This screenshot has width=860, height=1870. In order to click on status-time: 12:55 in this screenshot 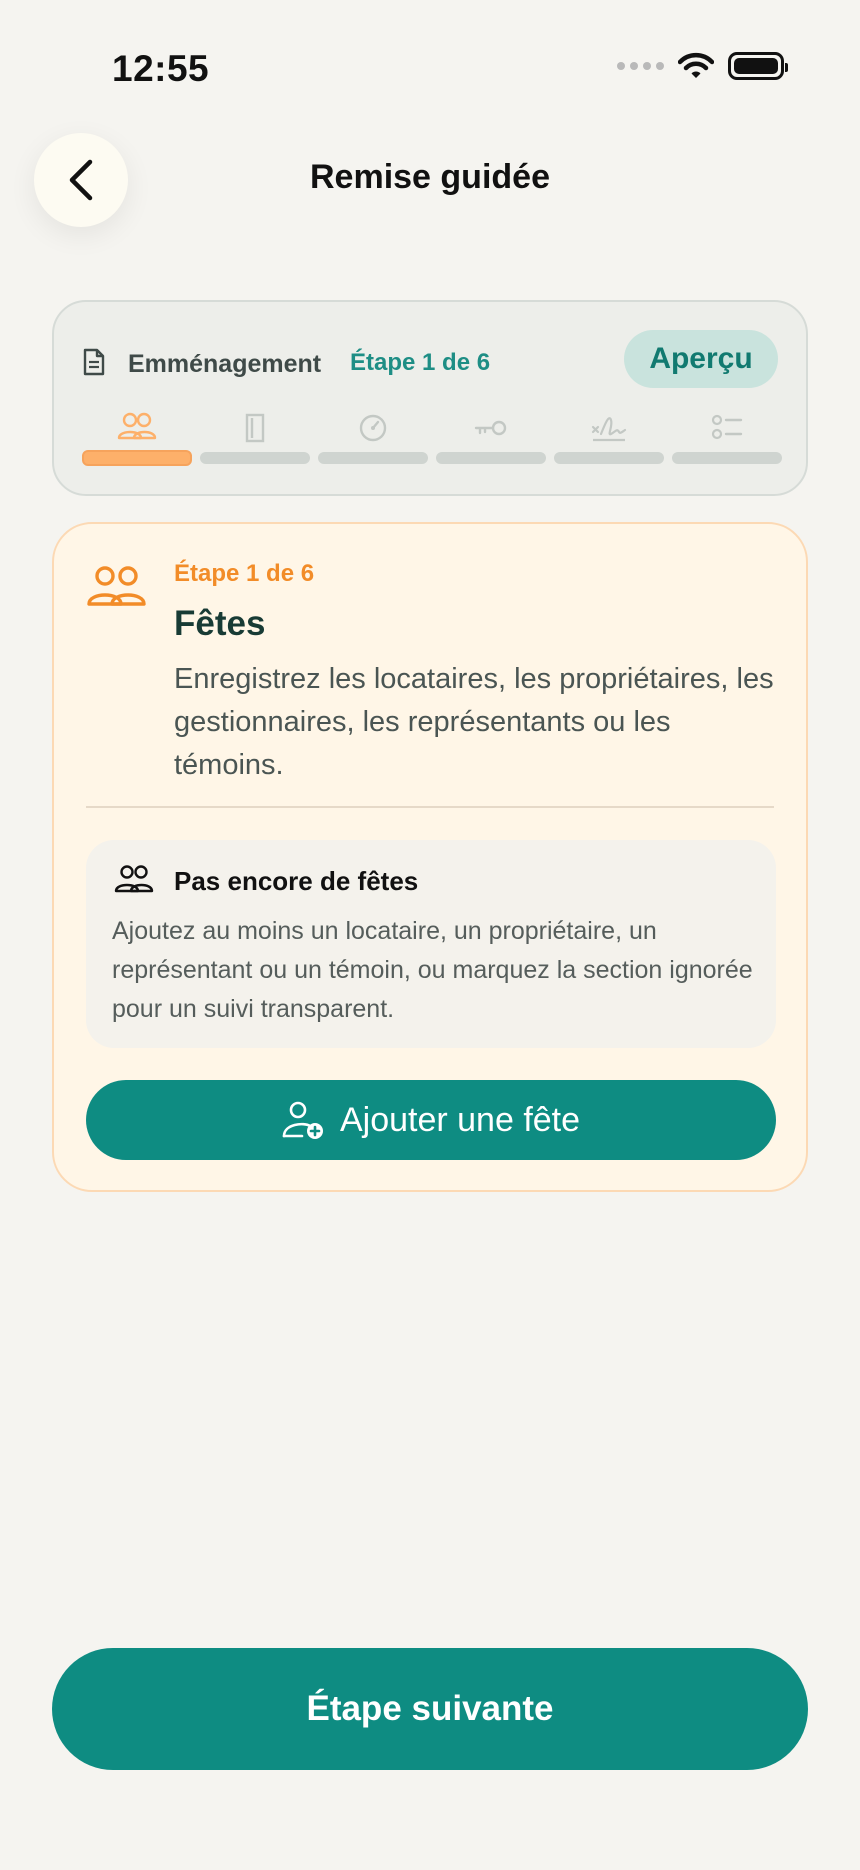, I will do `click(161, 68)`.